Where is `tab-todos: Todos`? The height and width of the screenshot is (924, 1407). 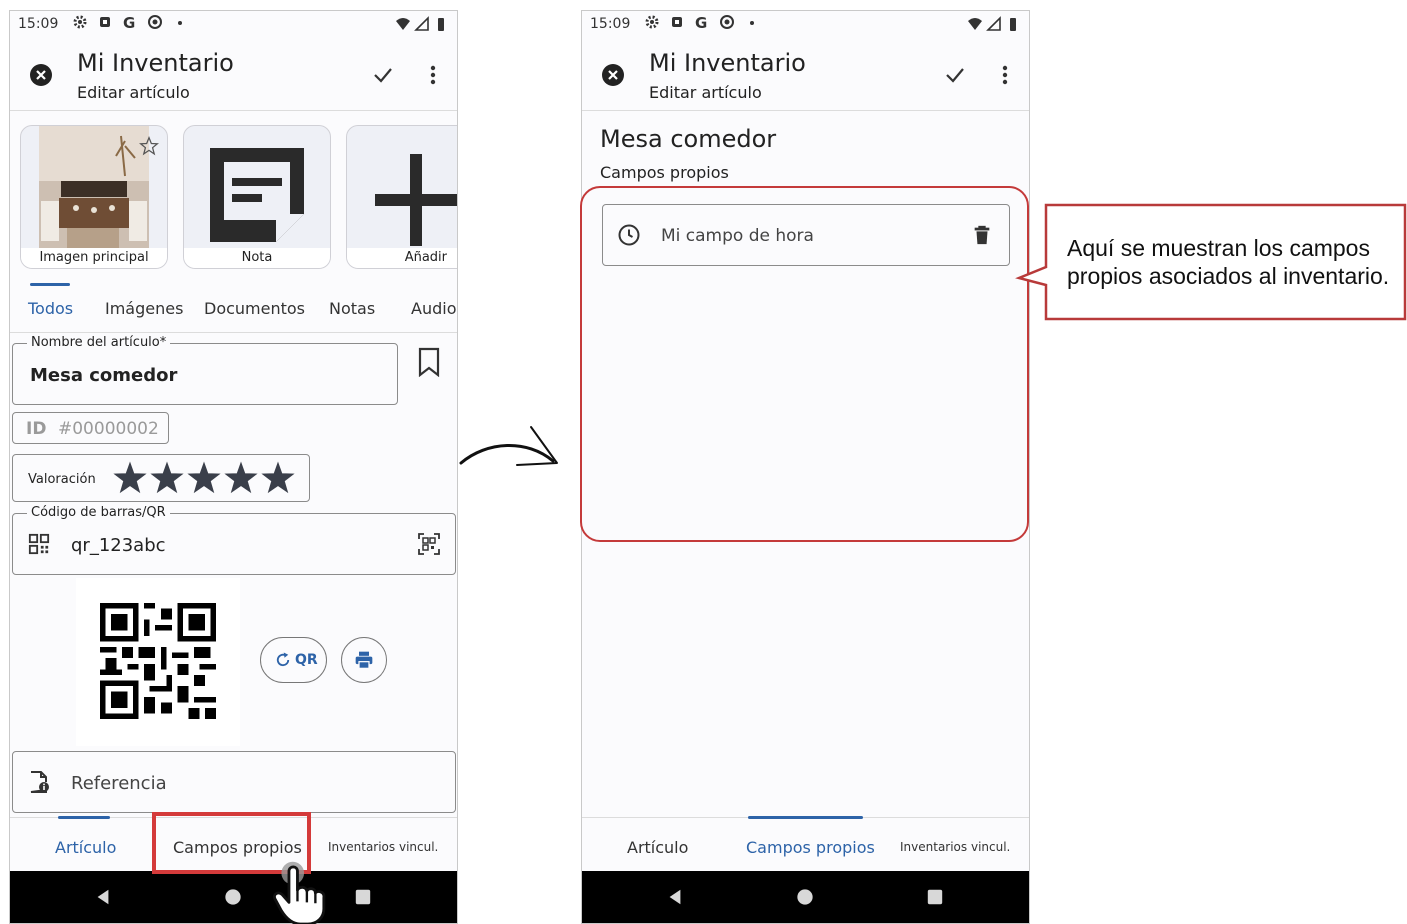 tab-todos: Todos is located at coordinates (50, 308).